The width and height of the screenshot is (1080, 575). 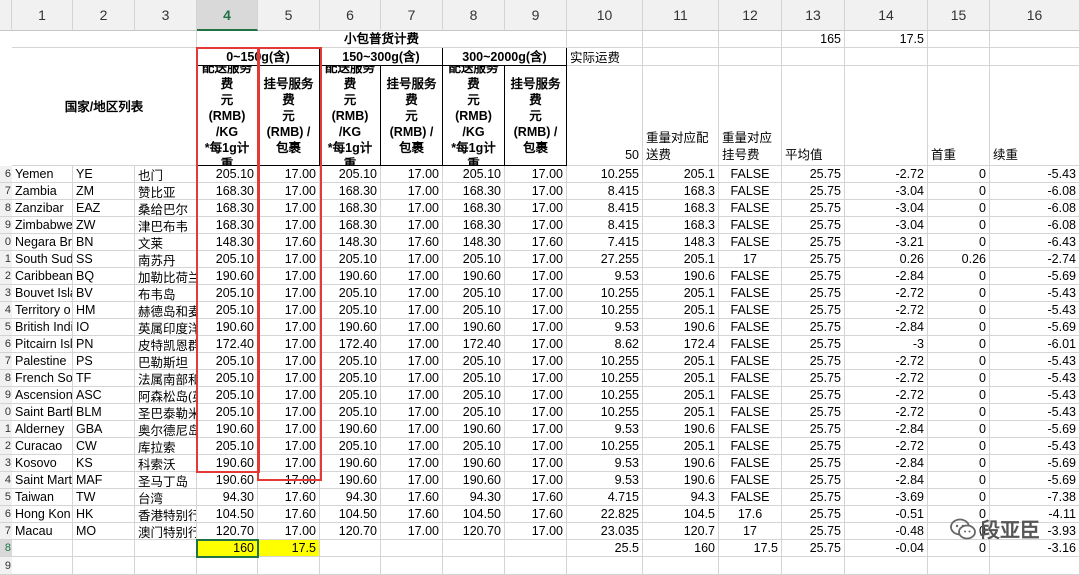 I want to click on subheader-col10: 50, so click(x=605, y=116).